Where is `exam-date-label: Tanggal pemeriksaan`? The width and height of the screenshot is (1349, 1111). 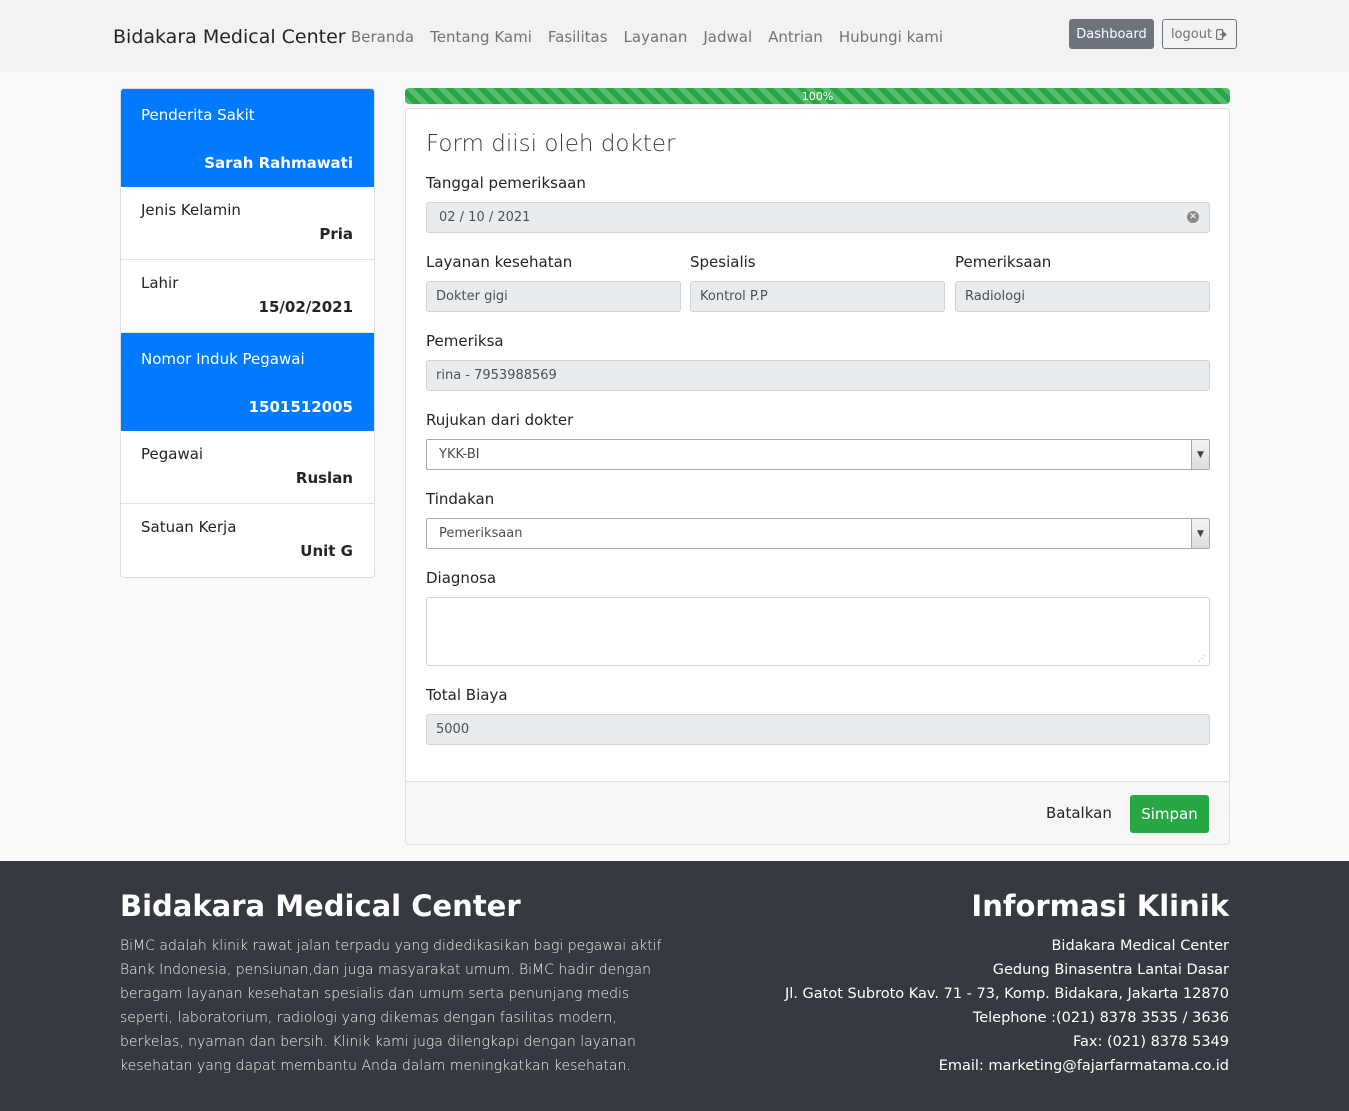
exam-date-label: Tanggal pemeriksaan is located at coordinates (506, 183).